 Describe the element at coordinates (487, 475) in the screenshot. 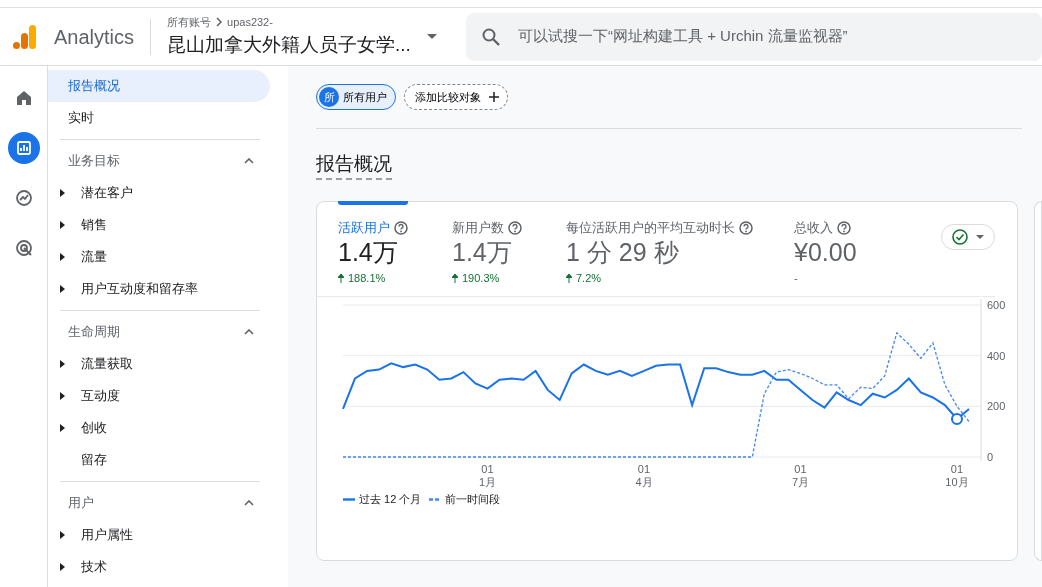

I see `axis-label: 01 1月` at that location.